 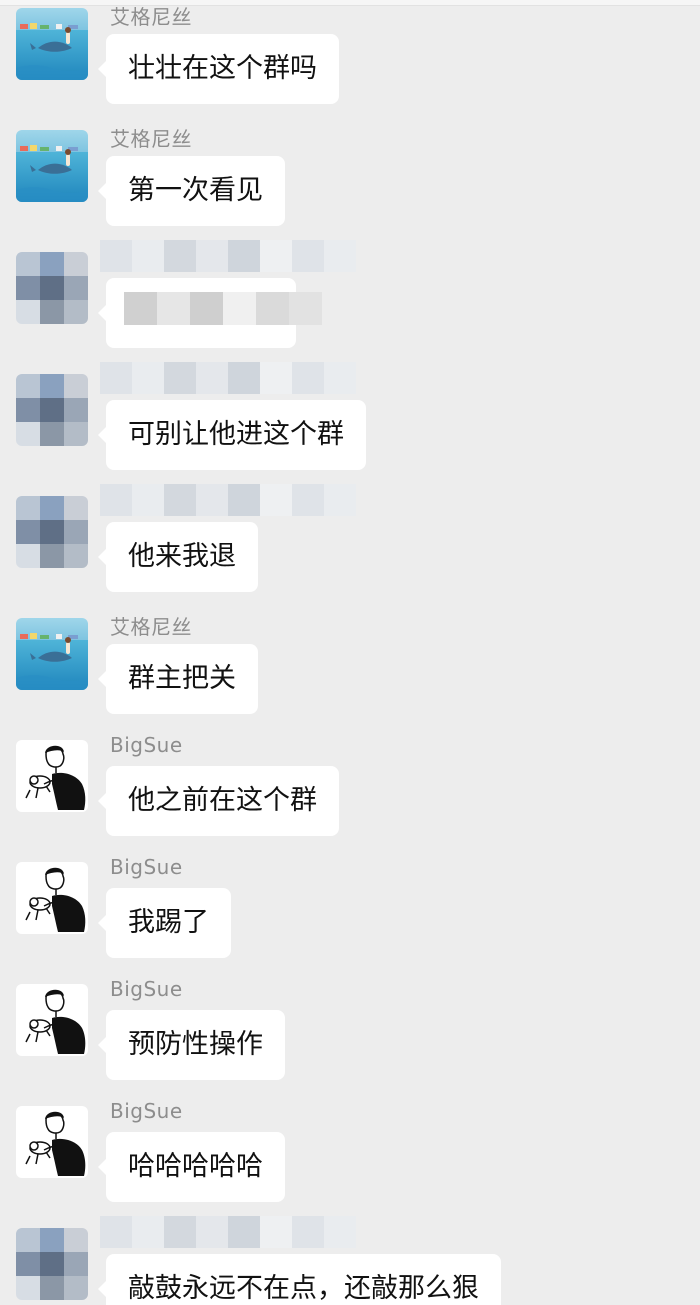 I want to click on message-row: 艾格尼丝壮壮在这个群吗, so click(x=350, y=67).